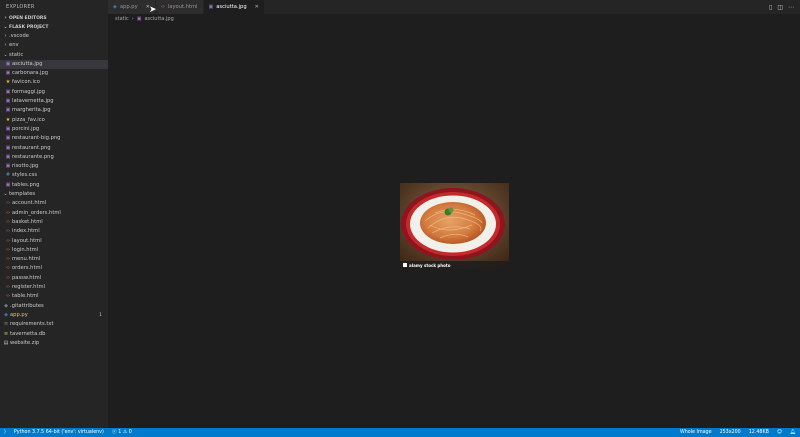  Describe the element at coordinates (54, 250) in the screenshot. I see `tree-file: ‹› login.html` at that location.